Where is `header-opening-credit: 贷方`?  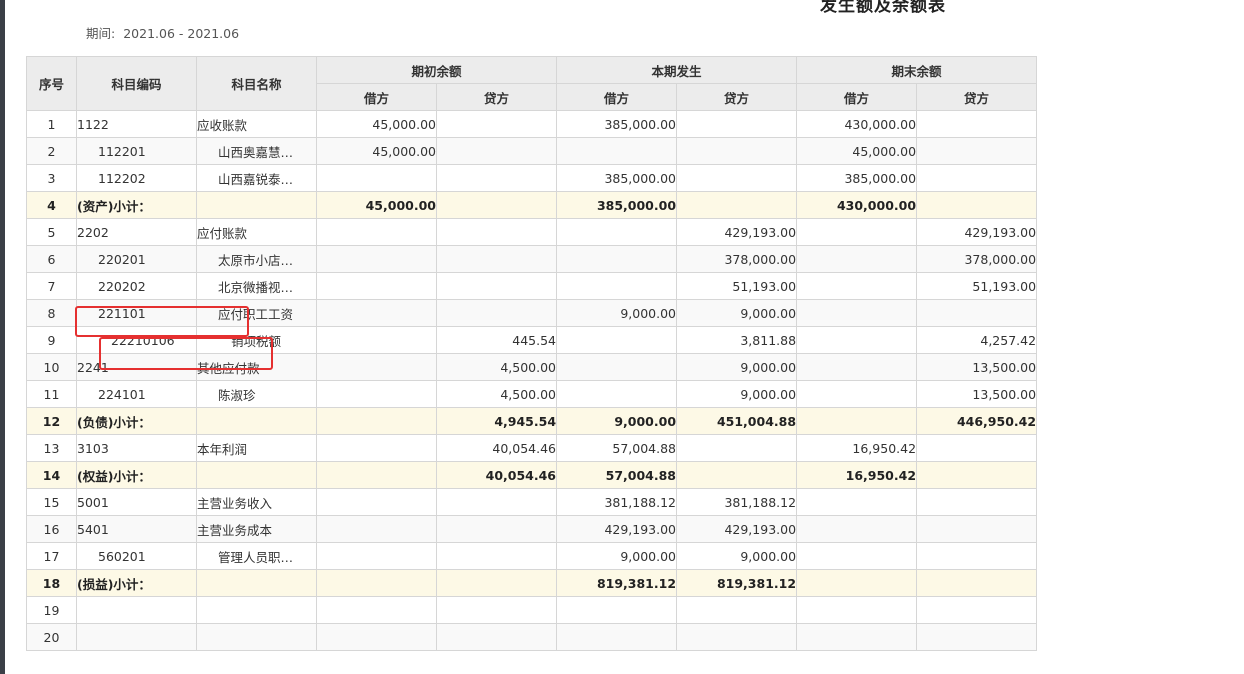 header-opening-credit: 贷方 is located at coordinates (496, 97).